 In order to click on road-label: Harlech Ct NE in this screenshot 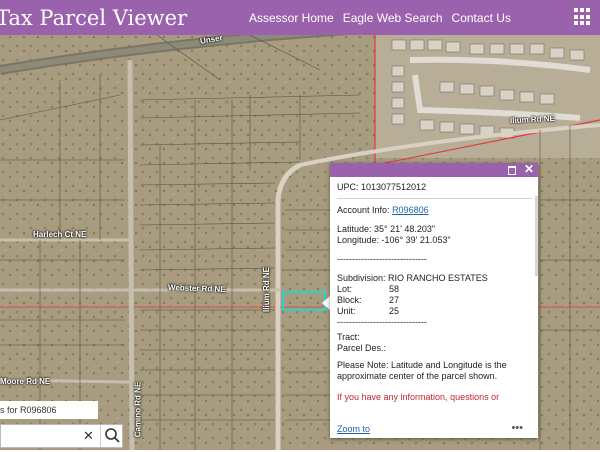, I will do `click(60, 234)`.